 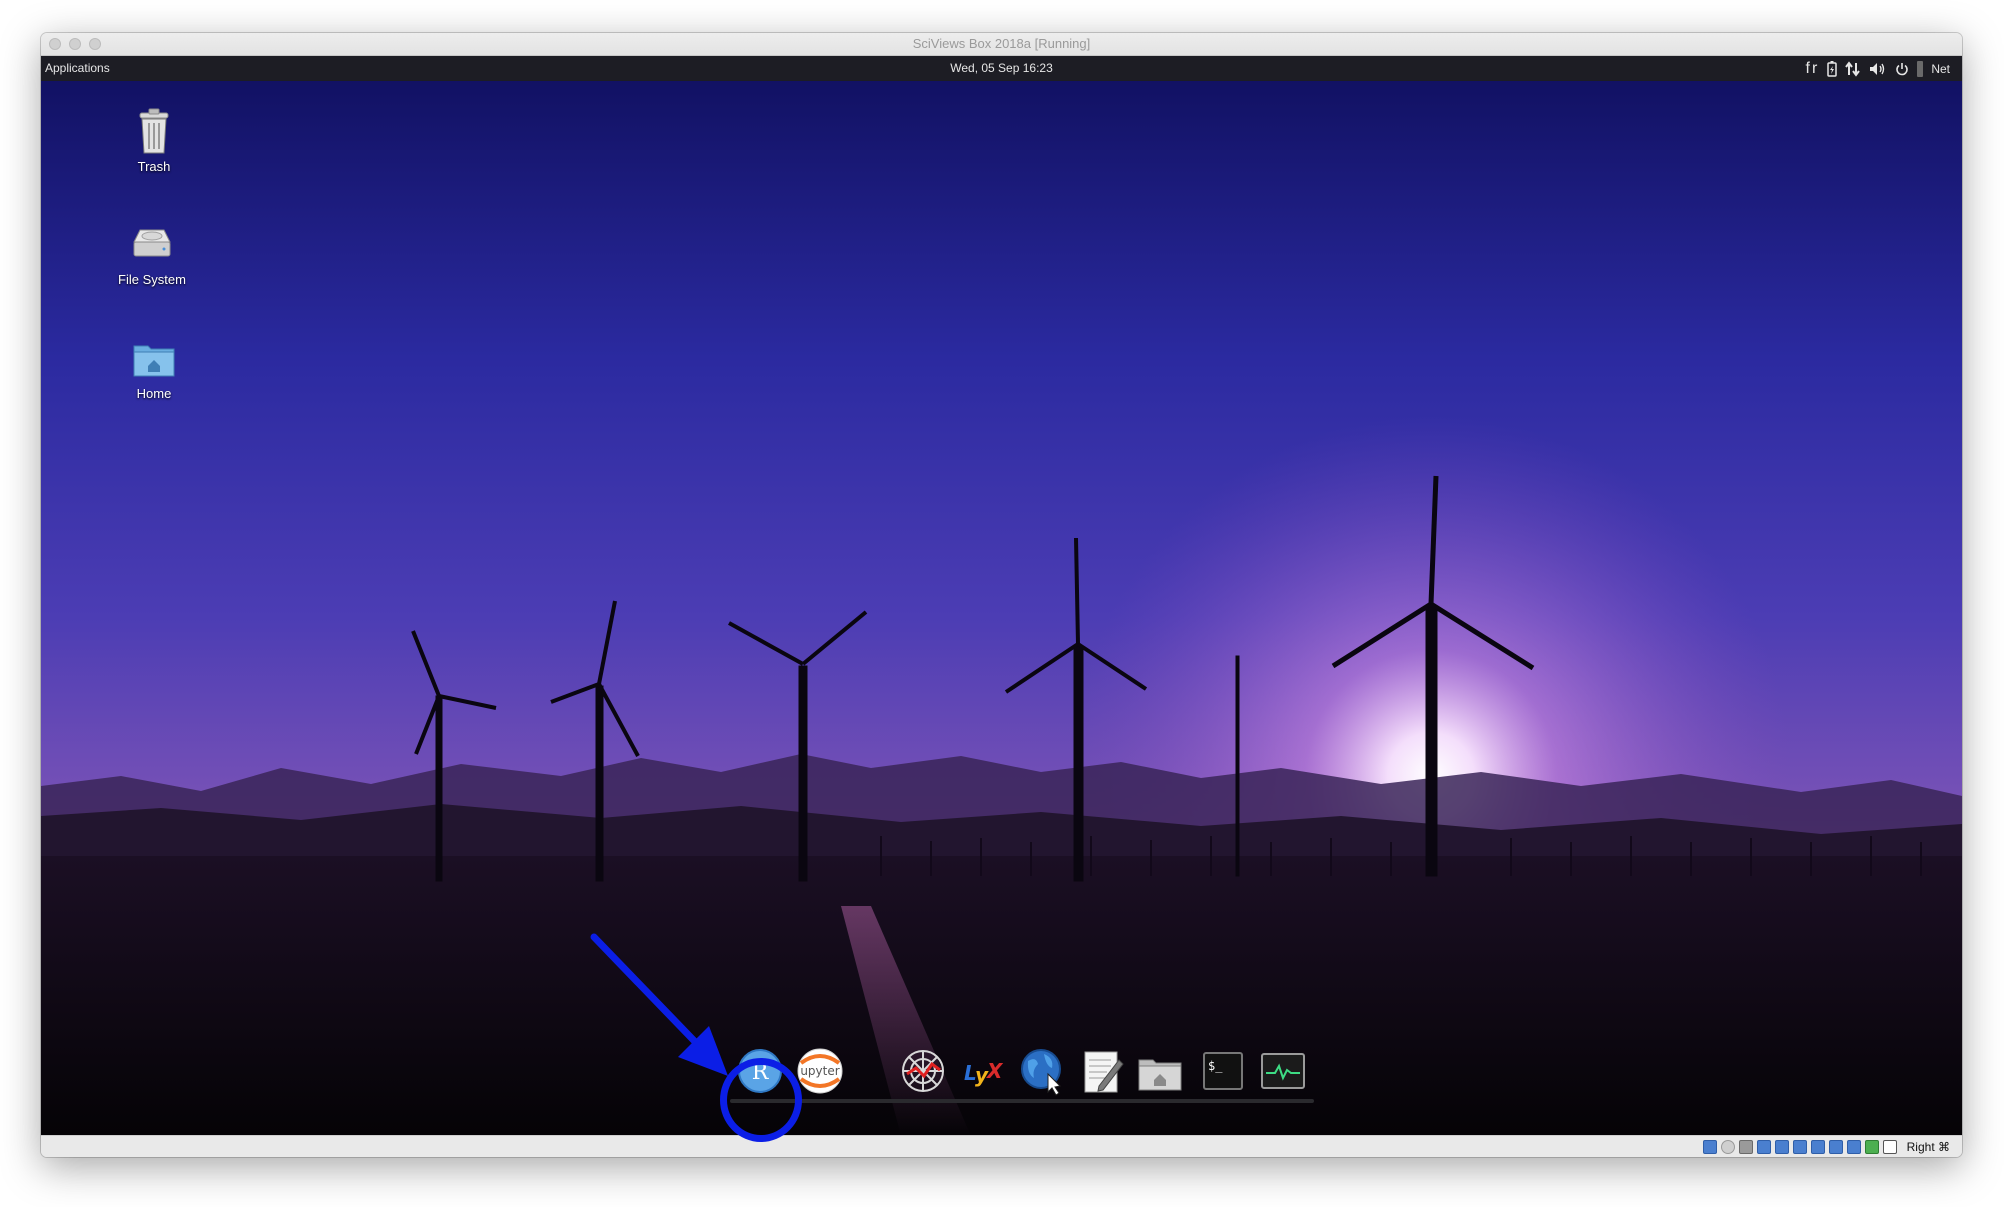 What do you see at coordinates (154, 393) in the screenshot?
I see `desktop-icon-label: Home` at bounding box center [154, 393].